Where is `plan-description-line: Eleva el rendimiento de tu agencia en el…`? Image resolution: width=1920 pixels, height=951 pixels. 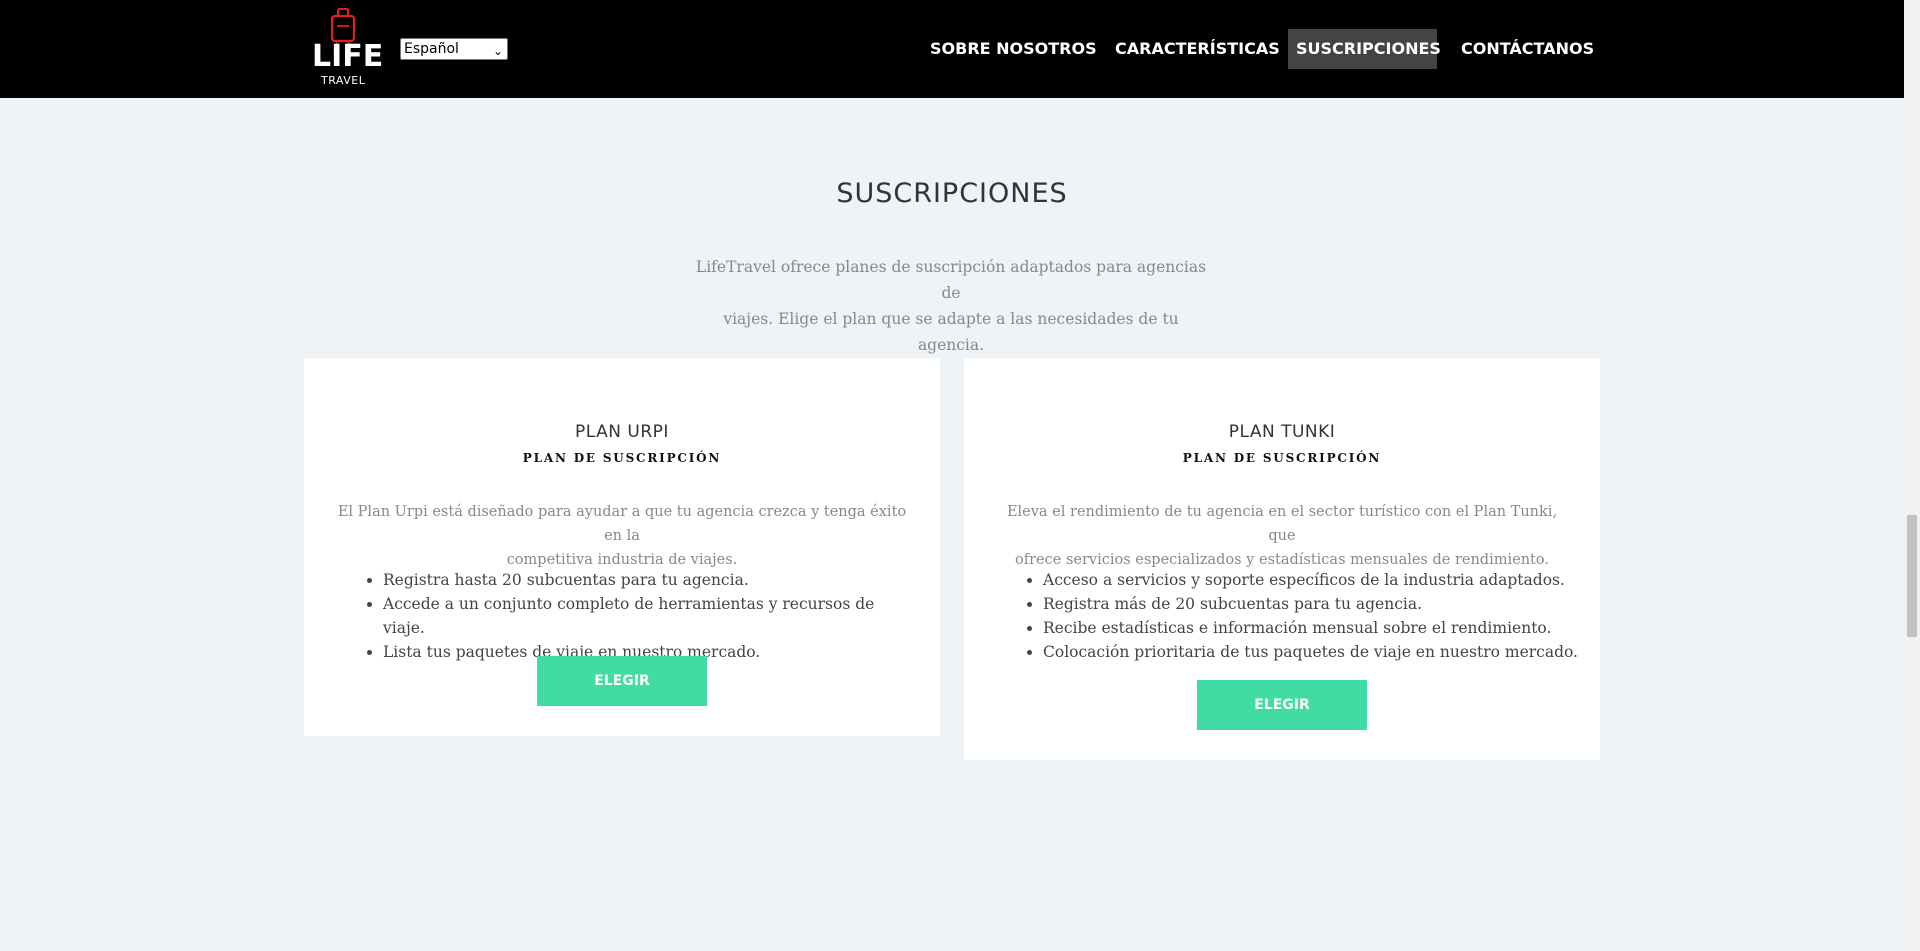
plan-description-line: Eleva el rendimiento de tu agencia en el… is located at coordinates (1282, 524).